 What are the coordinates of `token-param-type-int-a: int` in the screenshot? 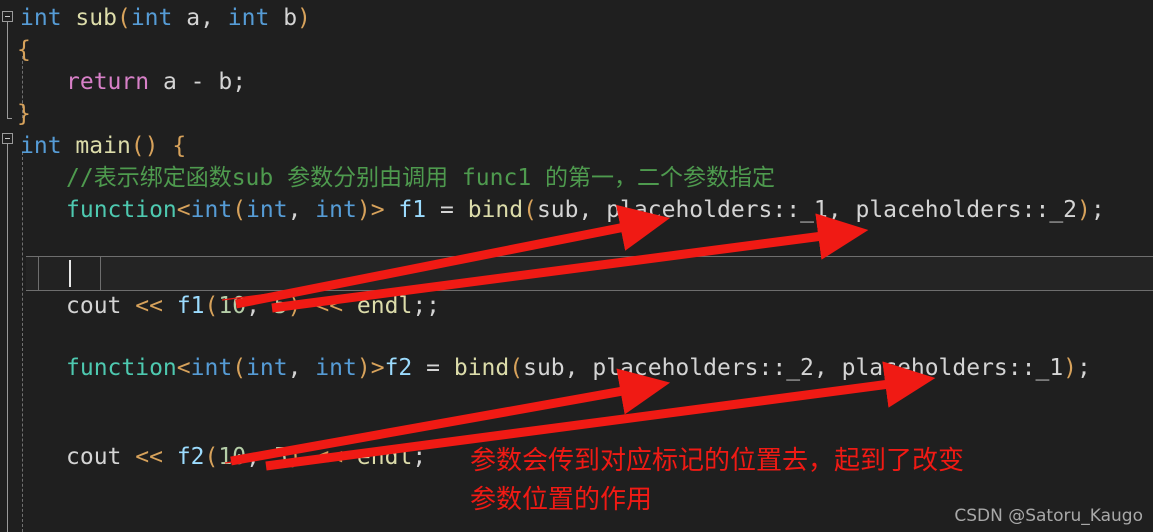 It's located at (151, 18).